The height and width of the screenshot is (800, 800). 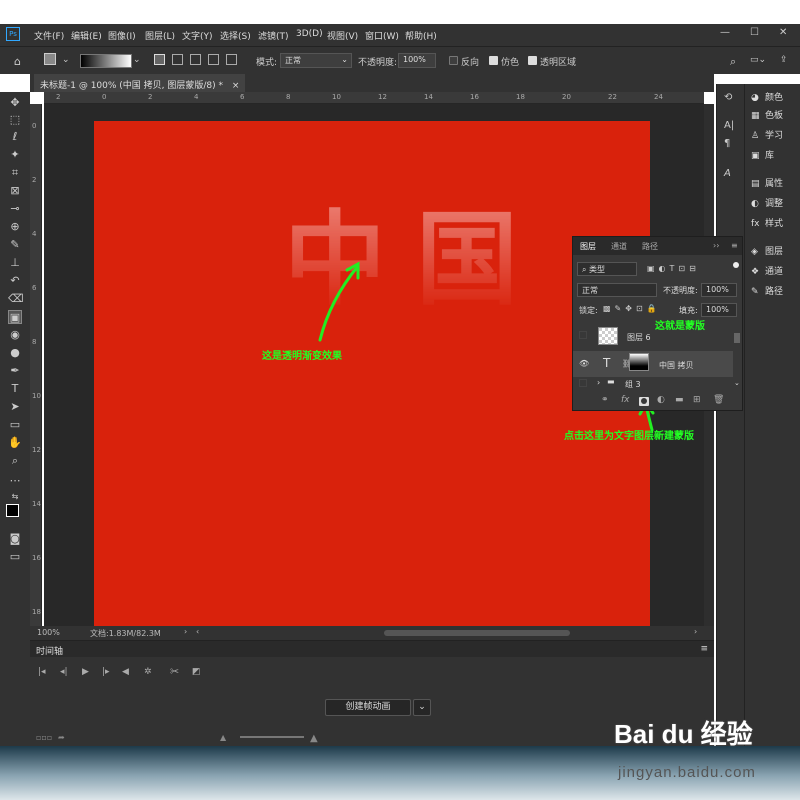 I want to click on menu-file: 文件(F), so click(x=49, y=35).